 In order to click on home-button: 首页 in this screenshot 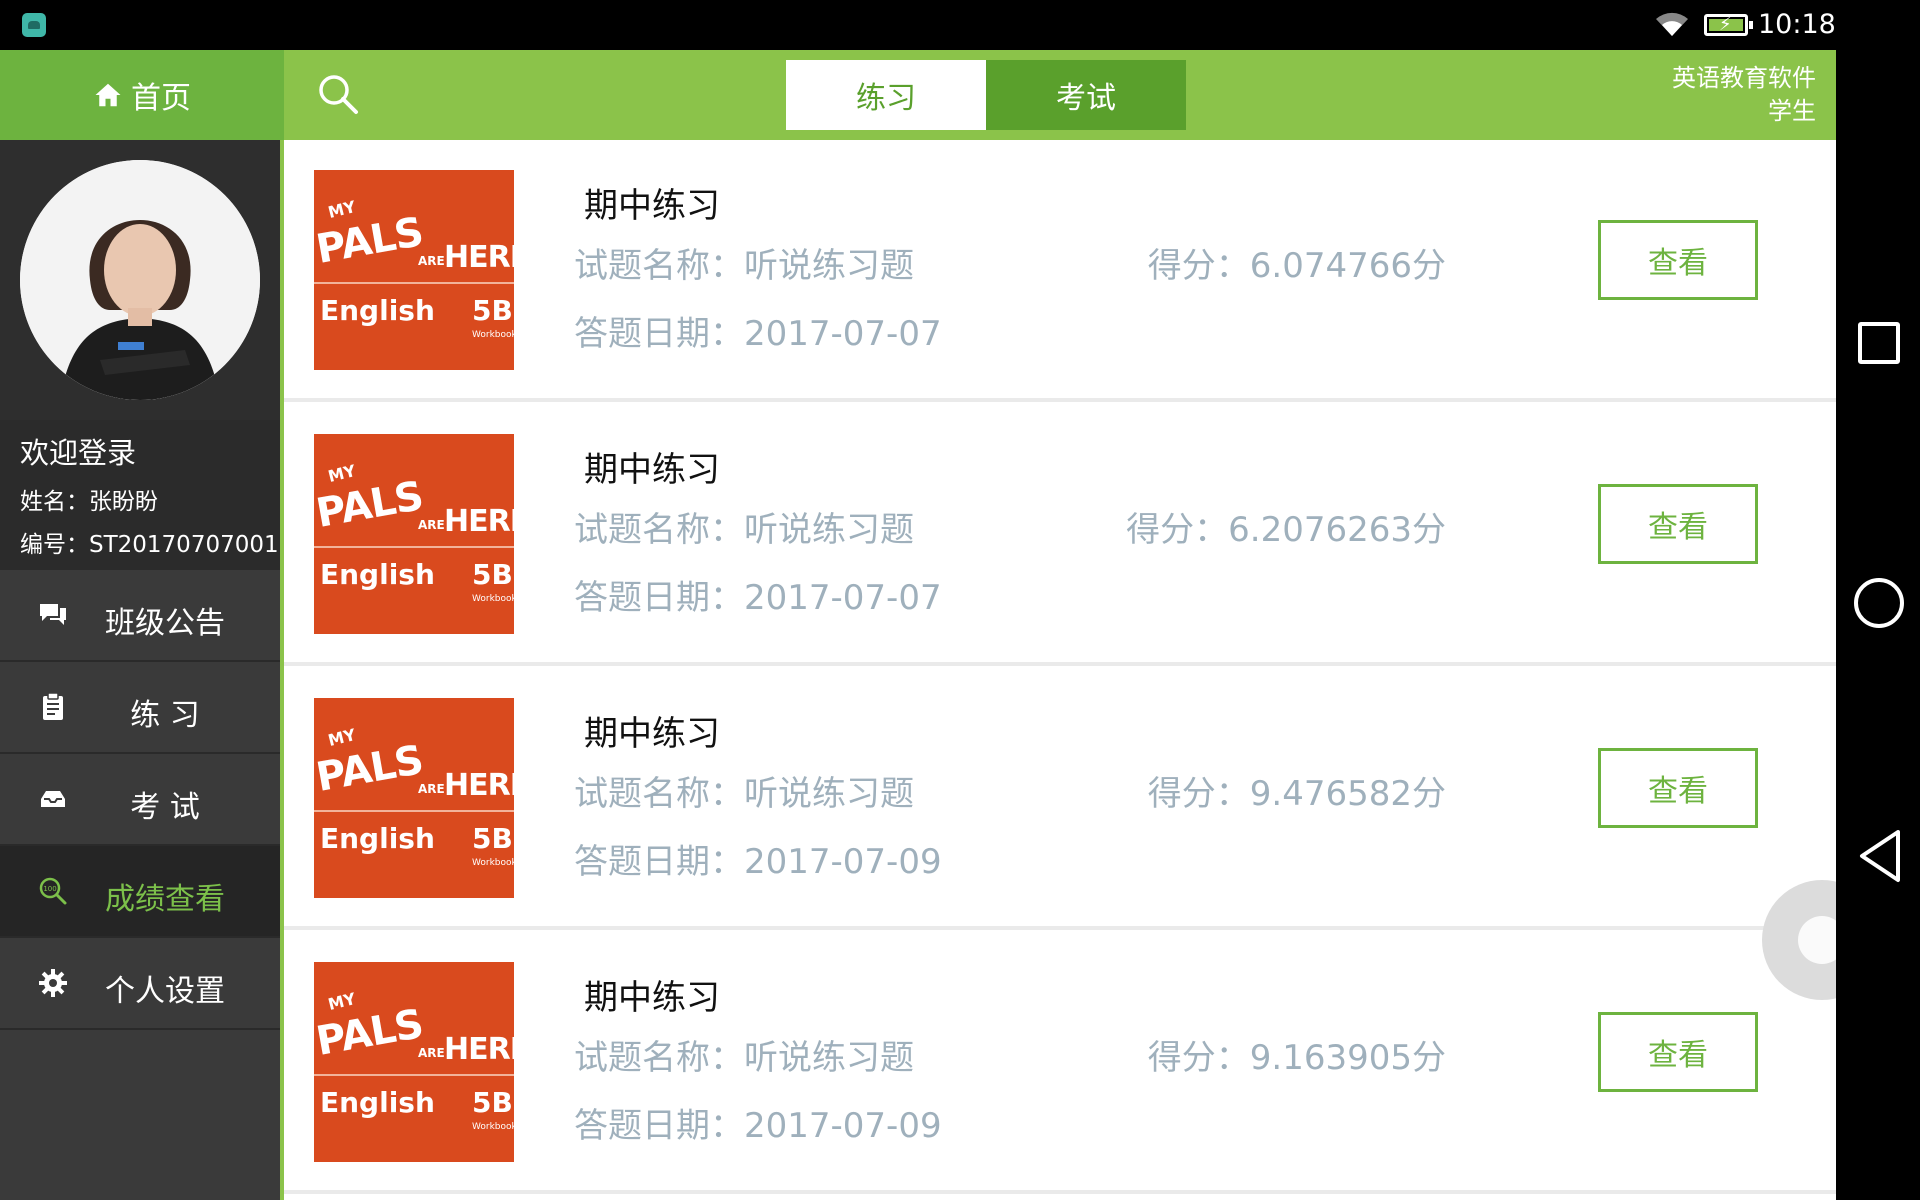, I will do `click(142, 95)`.